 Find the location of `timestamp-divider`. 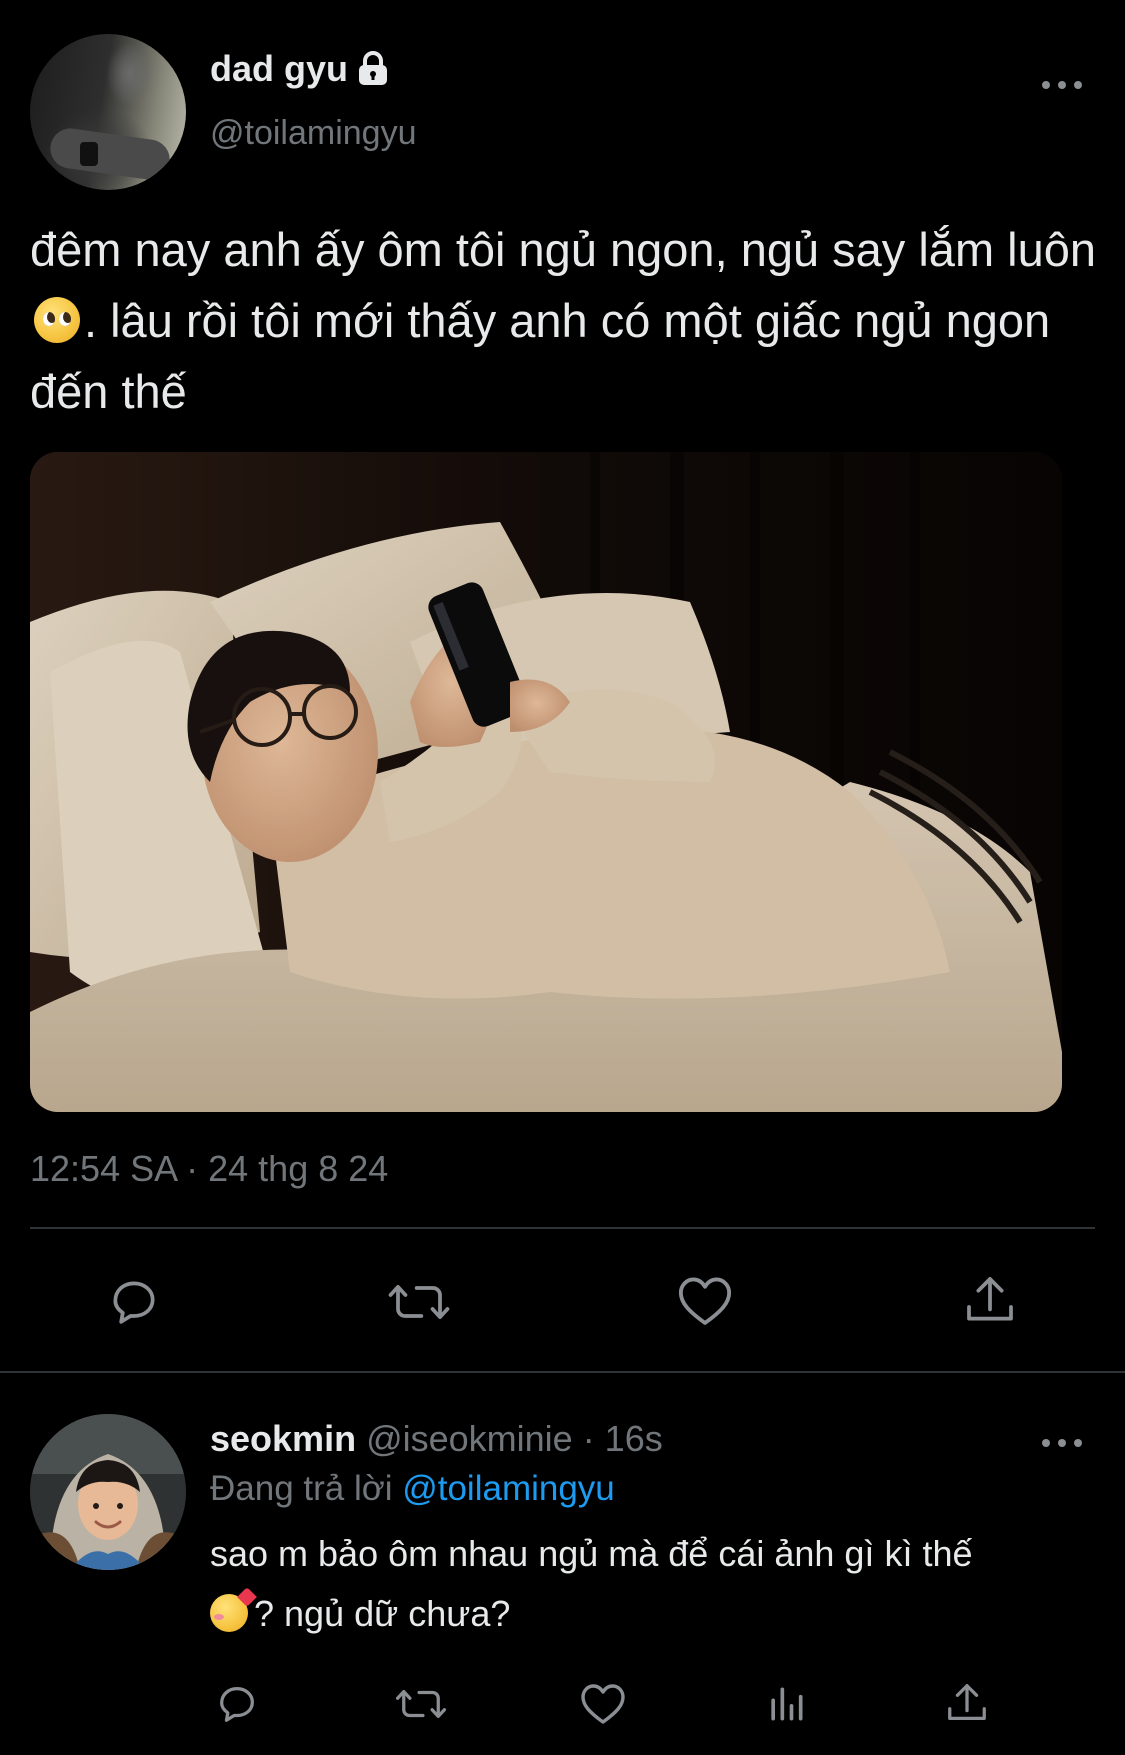

timestamp-divider is located at coordinates (562, 1228).